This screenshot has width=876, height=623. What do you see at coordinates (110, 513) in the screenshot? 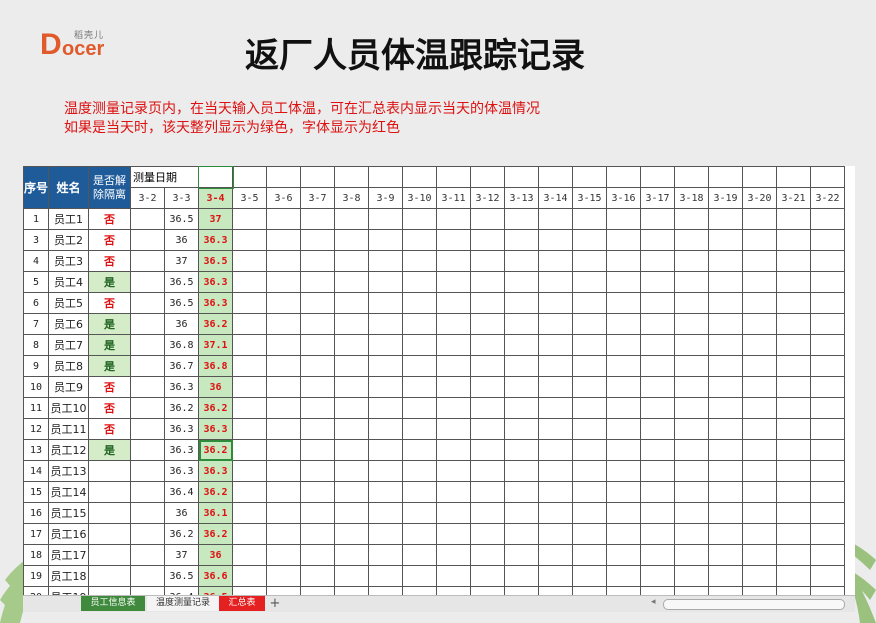
I see `quarantine-status` at bounding box center [110, 513].